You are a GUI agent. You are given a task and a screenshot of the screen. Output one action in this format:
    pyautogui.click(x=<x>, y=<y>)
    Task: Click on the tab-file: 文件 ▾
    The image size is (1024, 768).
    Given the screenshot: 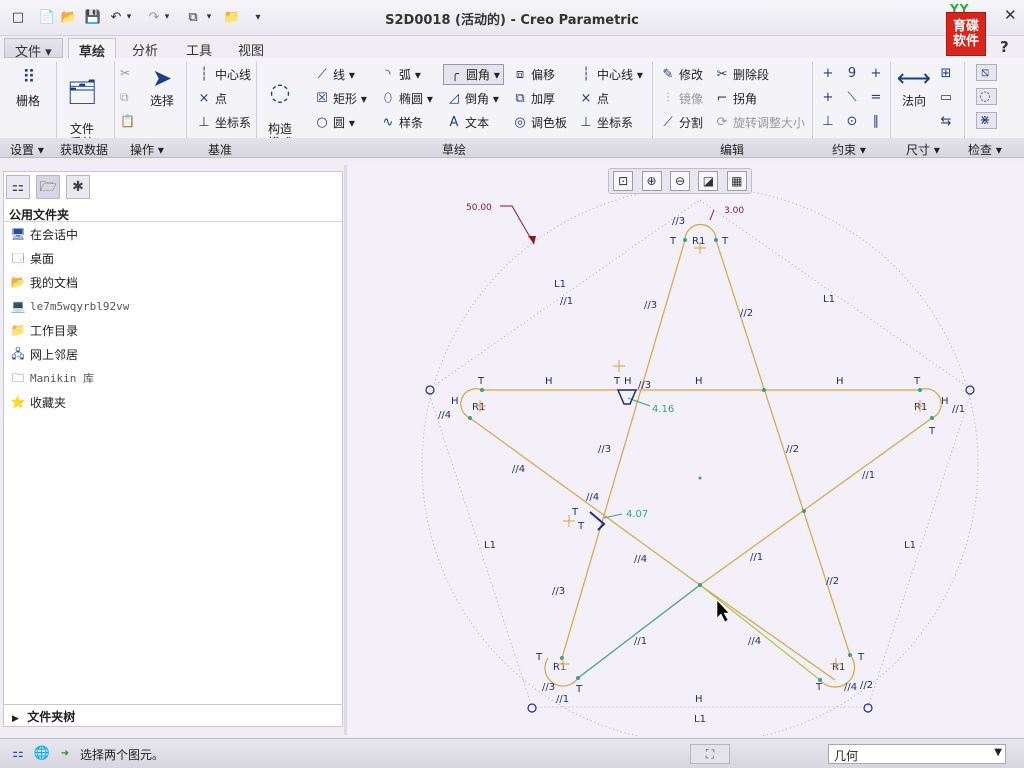 What is the action you would take?
    pyautogui.click(x=33, y=49)
    